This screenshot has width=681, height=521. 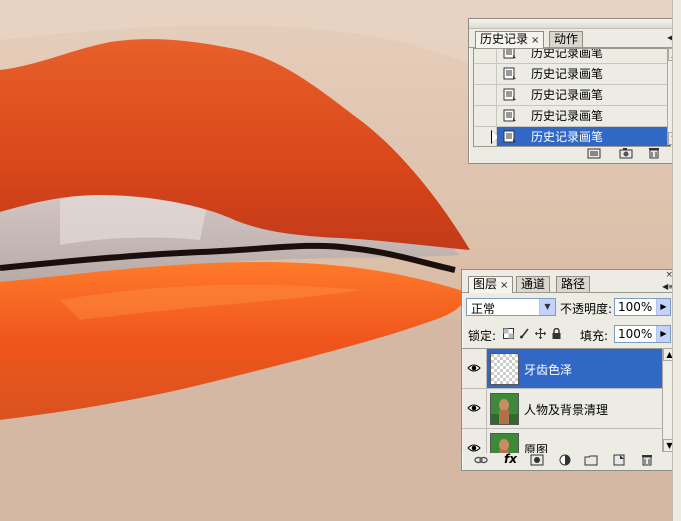 What do you see at coordinates (586, 309) in the screenshot?
I see `opacity-label: 不透明度:` at bounding box center [586, 309].